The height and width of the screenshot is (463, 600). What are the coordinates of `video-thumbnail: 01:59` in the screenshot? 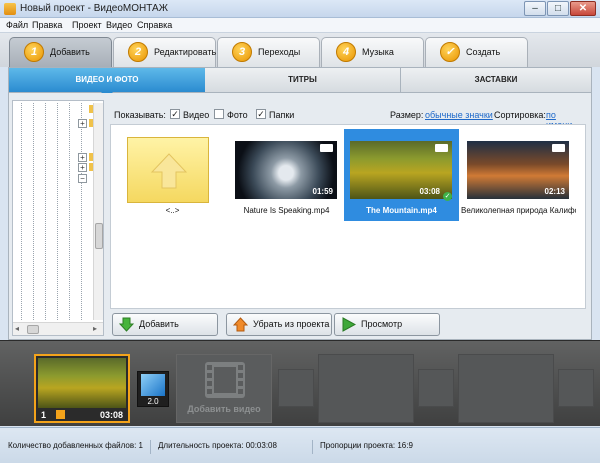 It's located at (286, 170).